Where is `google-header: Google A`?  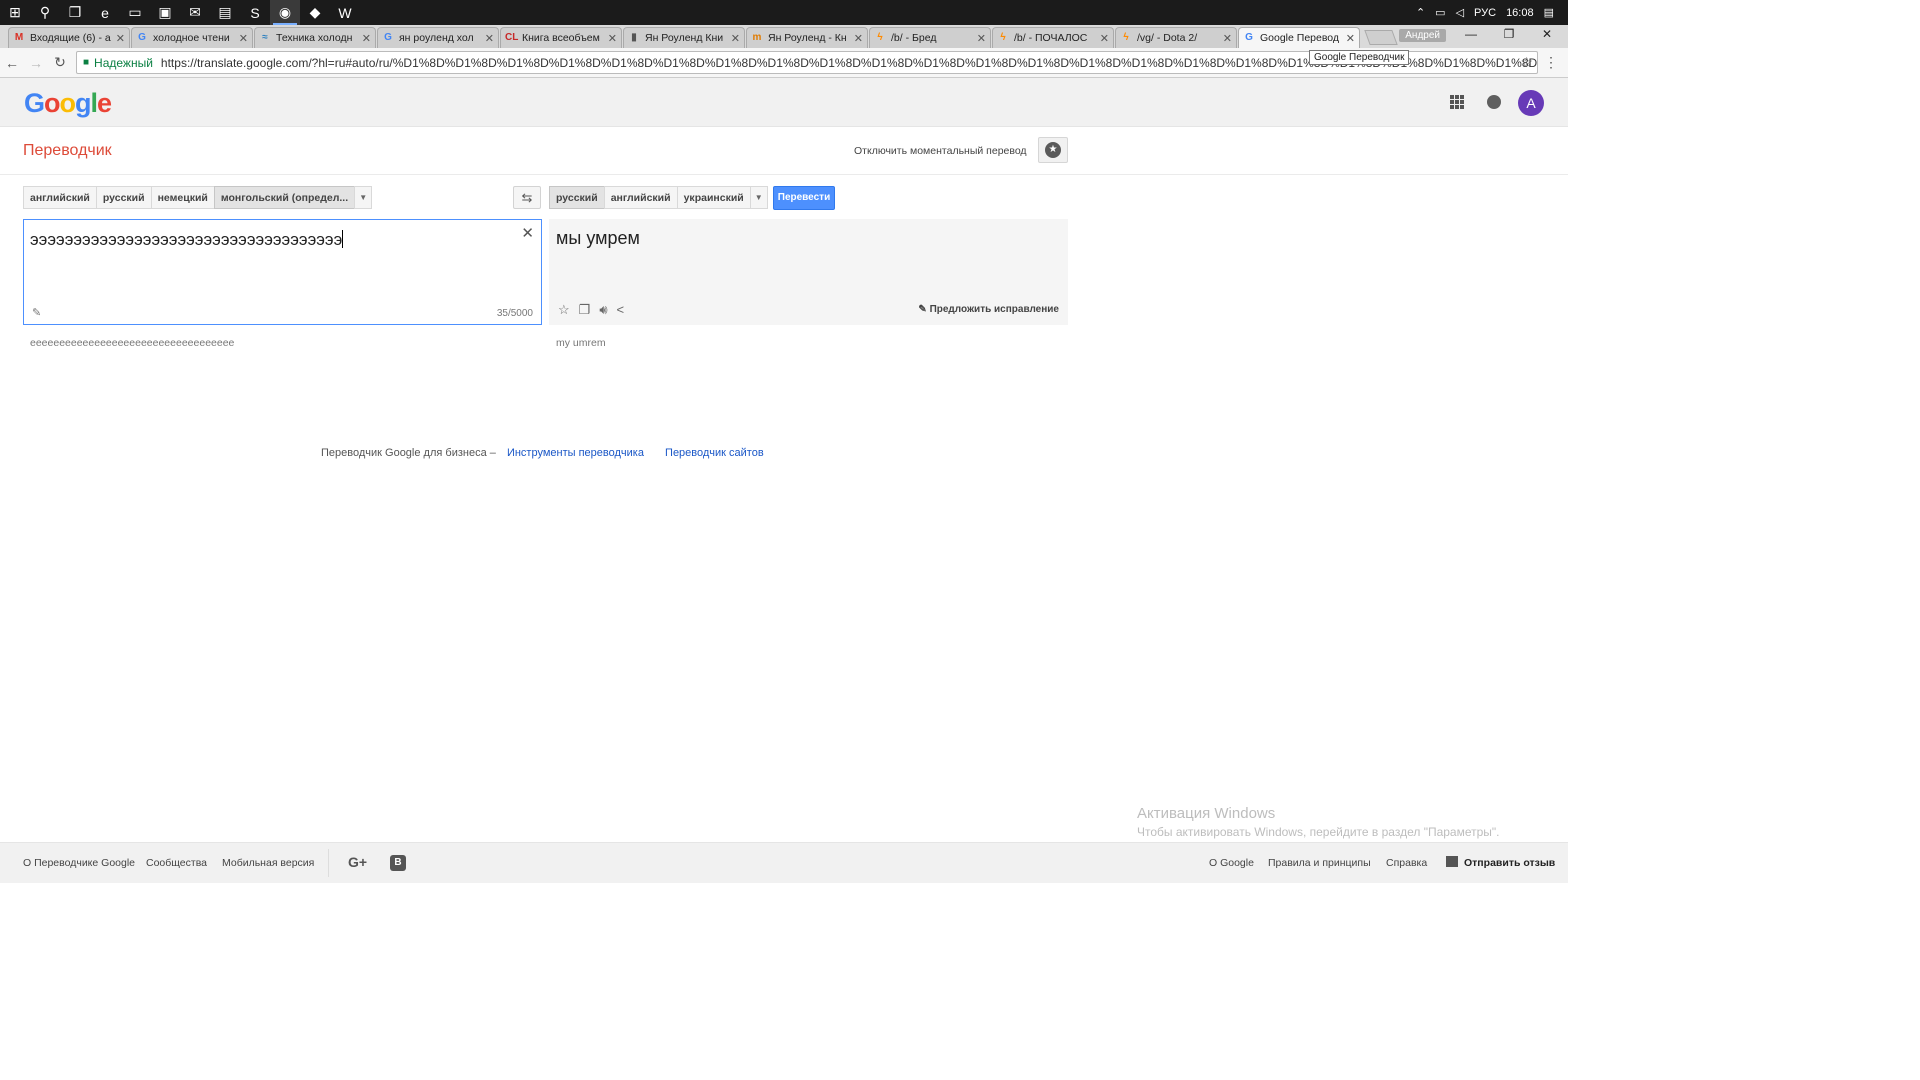 google-header: Google A is located at coordinates (784, 102).